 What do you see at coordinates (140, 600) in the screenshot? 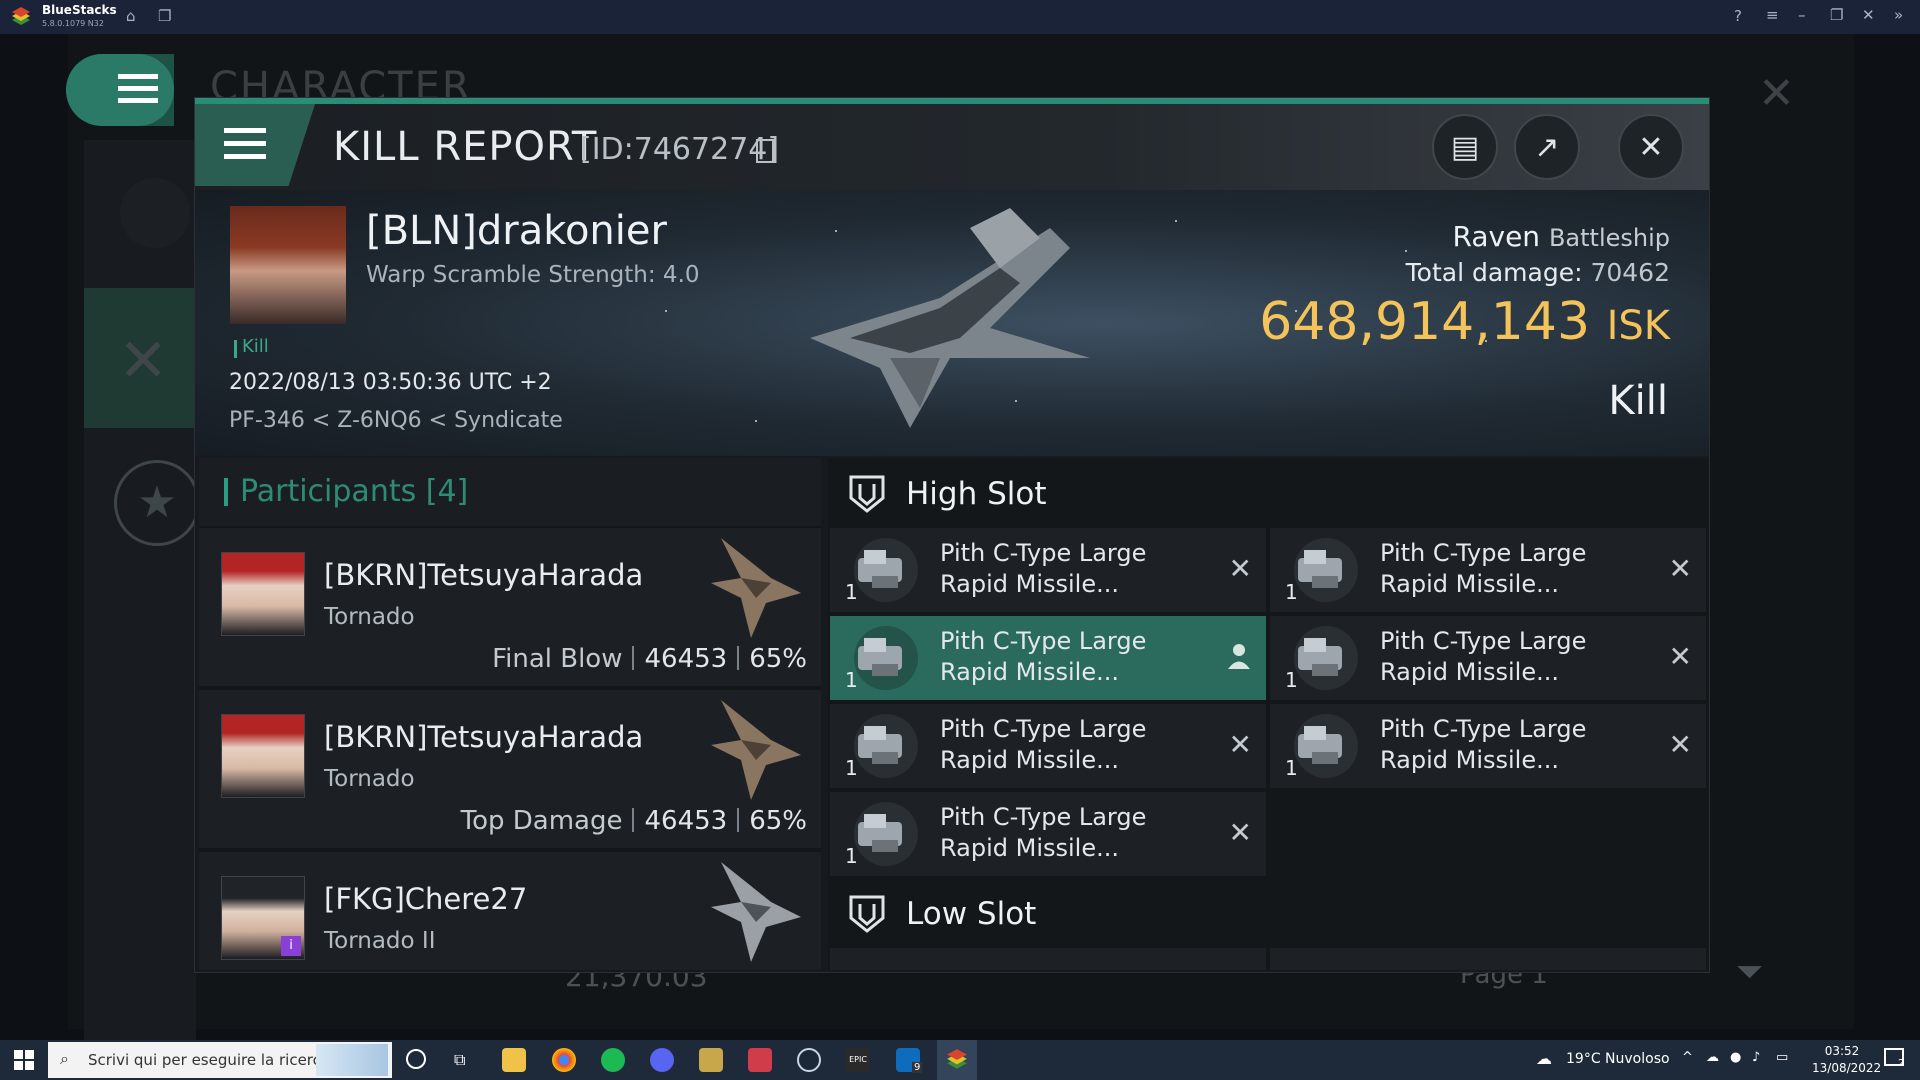
I see `character-side-panel` at bounding box center [140, 600].